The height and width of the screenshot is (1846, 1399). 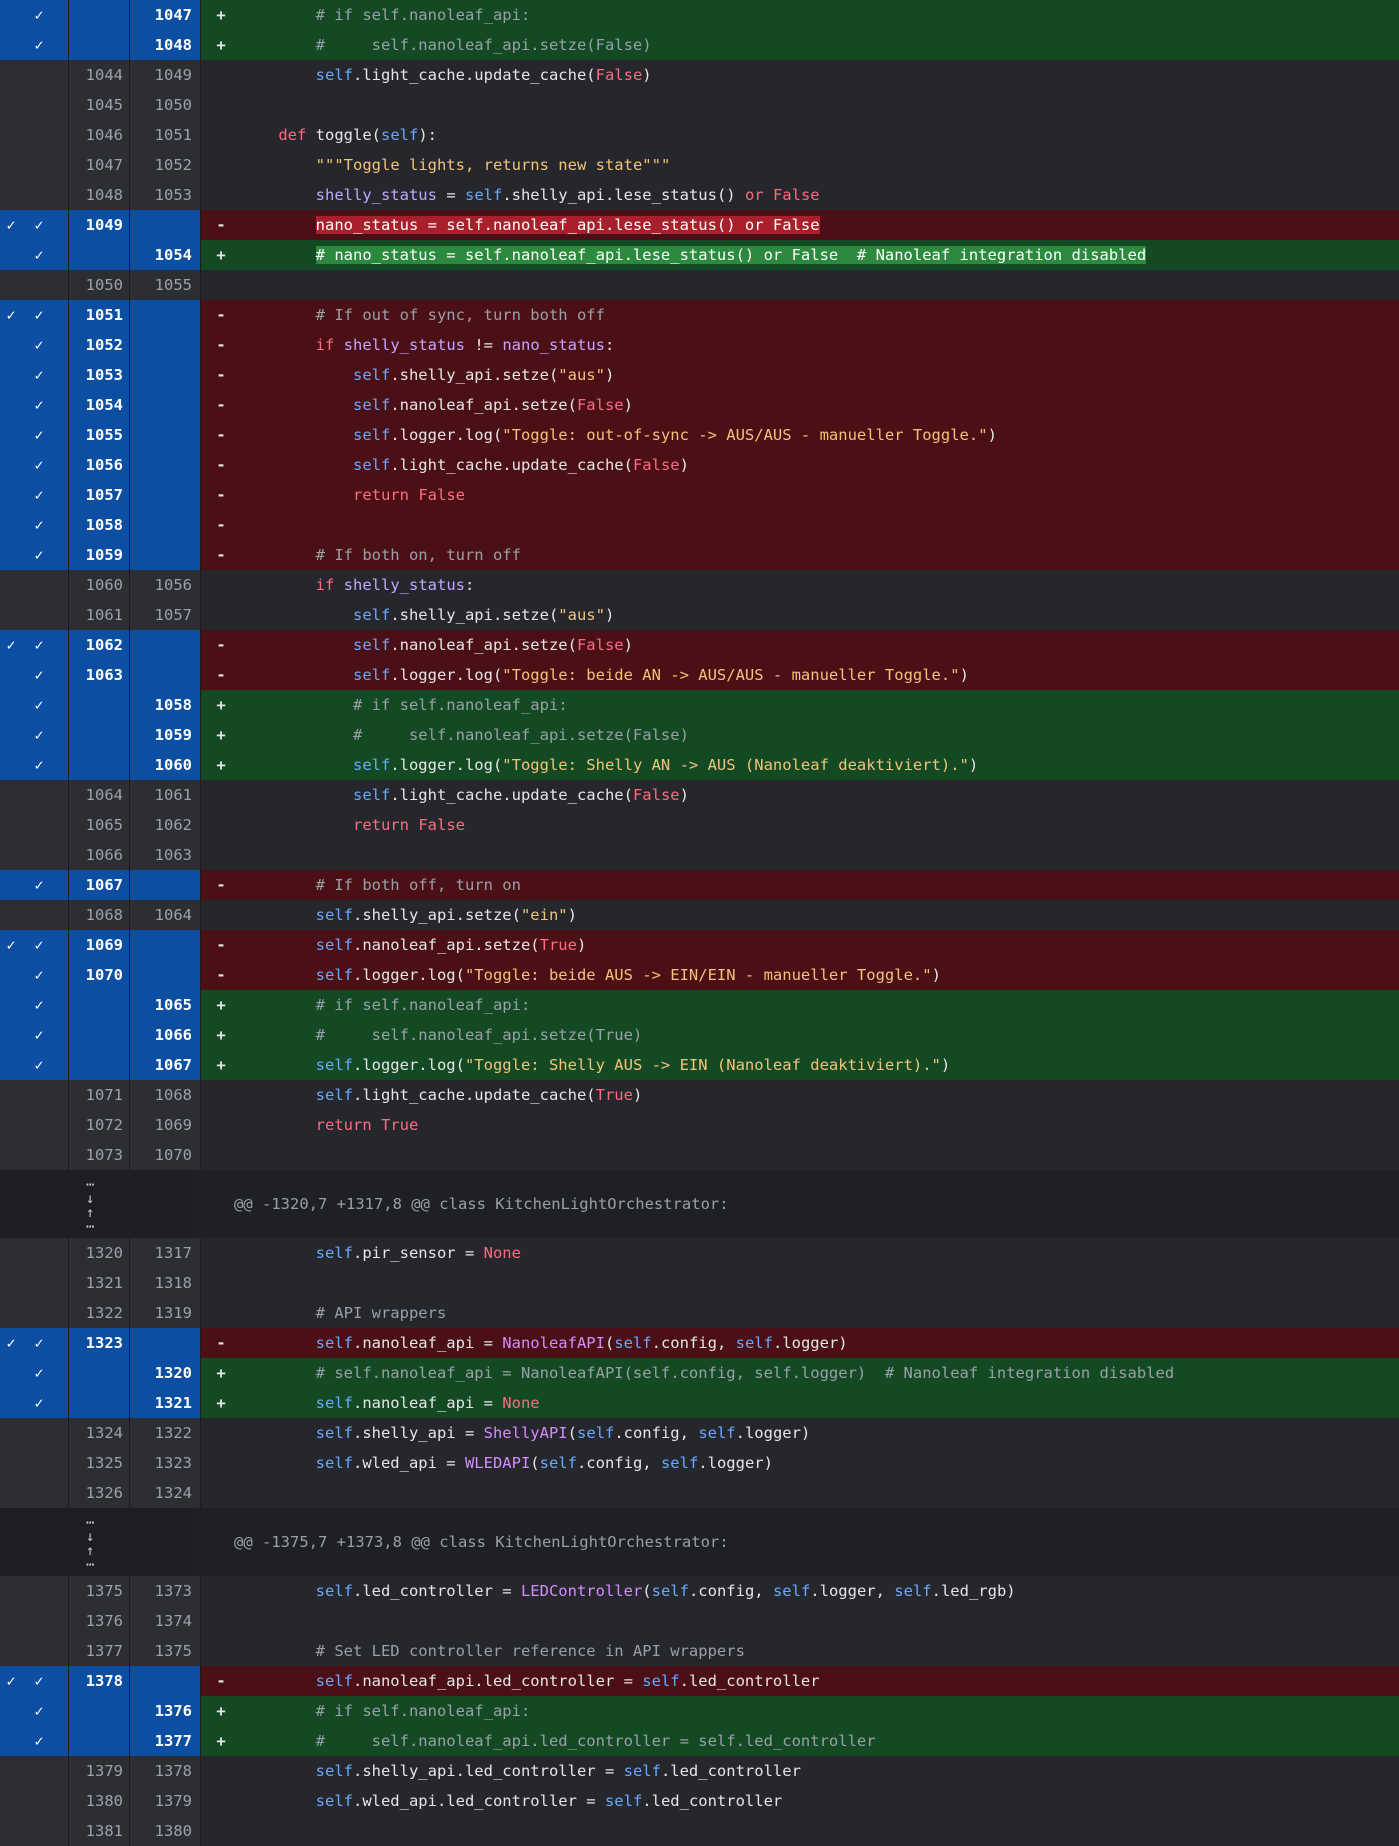 I want to click on diff-line-added: ✓ 1376 + # if self.nanoleaf_api:, so click(x=699, y=1711).